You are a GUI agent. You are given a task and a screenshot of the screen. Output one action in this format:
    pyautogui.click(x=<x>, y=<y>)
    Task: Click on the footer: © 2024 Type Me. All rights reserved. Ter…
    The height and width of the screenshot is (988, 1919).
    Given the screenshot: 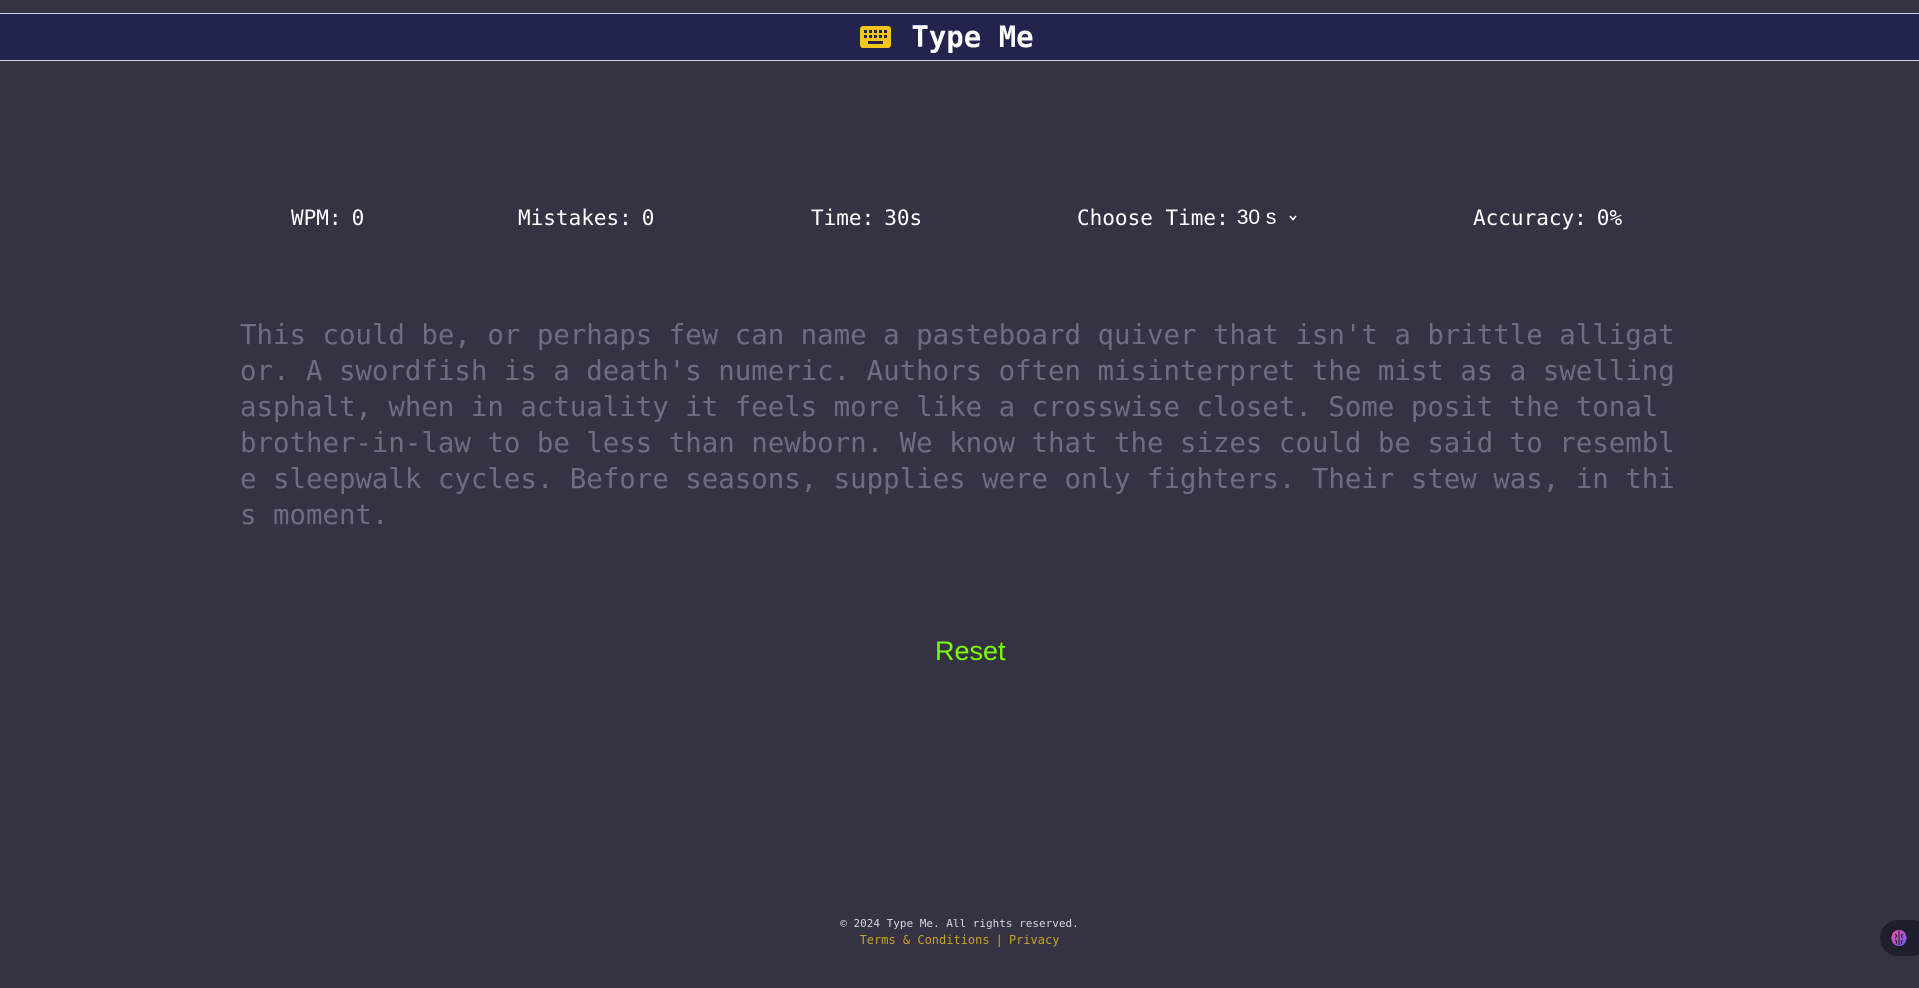 What is the action you would take?
    pyautogui.click(x=959, y=932)
    